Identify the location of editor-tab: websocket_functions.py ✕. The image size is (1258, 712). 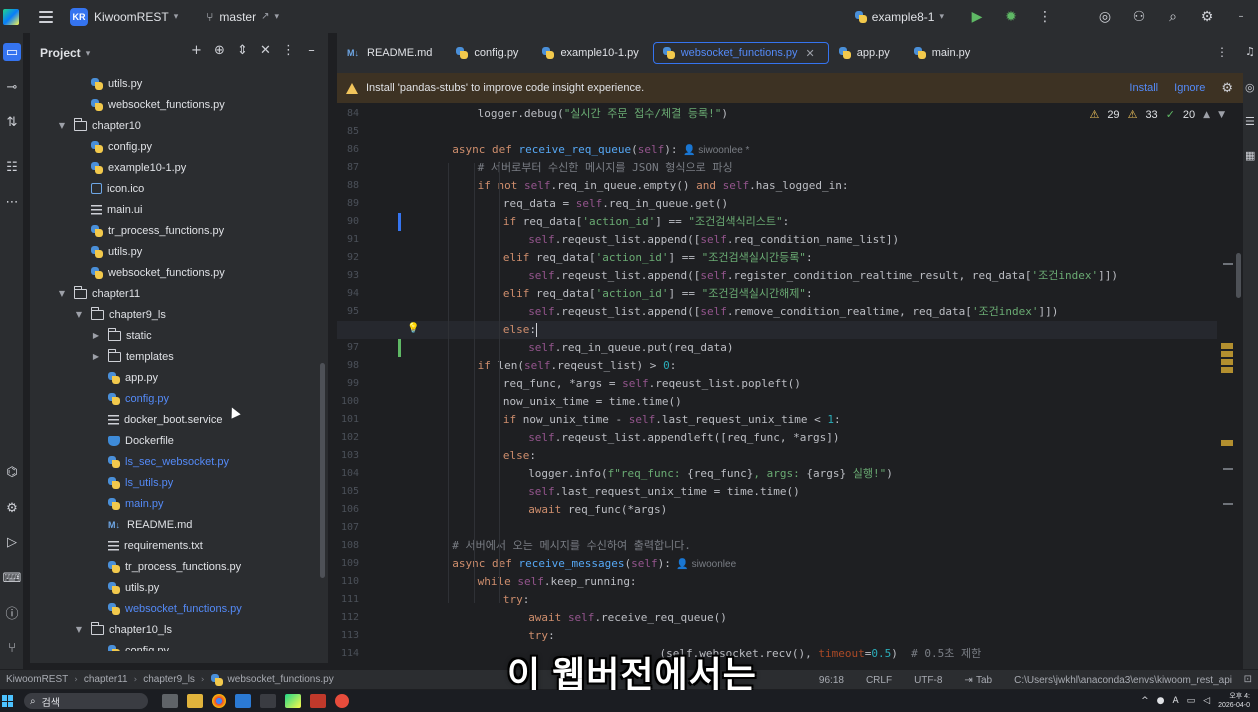
(740, 53).